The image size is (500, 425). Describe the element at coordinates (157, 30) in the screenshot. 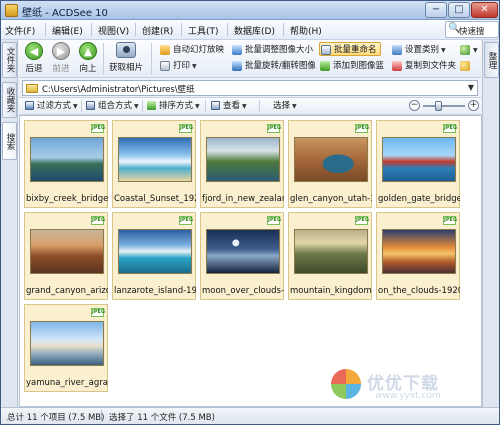

I see `menu-create: 创建(R)` at that location.